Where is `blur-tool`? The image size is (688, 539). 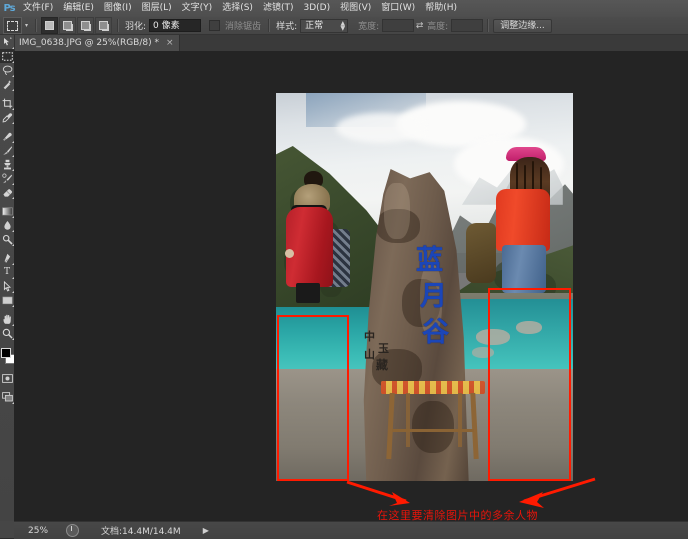 blur-tool is located at coordinates (7, 225).